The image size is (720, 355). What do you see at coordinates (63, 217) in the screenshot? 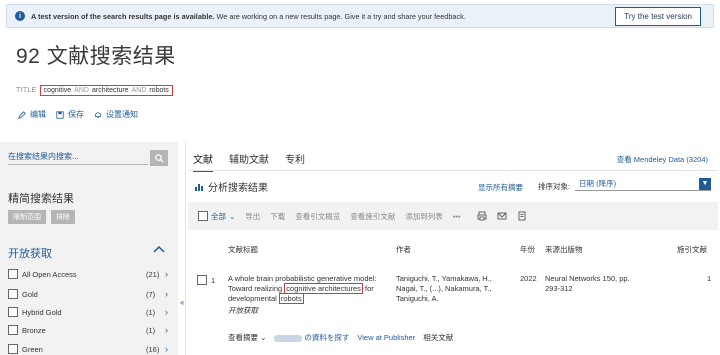
I see `exclude-button: 排除` at bounding box center [63, 217].